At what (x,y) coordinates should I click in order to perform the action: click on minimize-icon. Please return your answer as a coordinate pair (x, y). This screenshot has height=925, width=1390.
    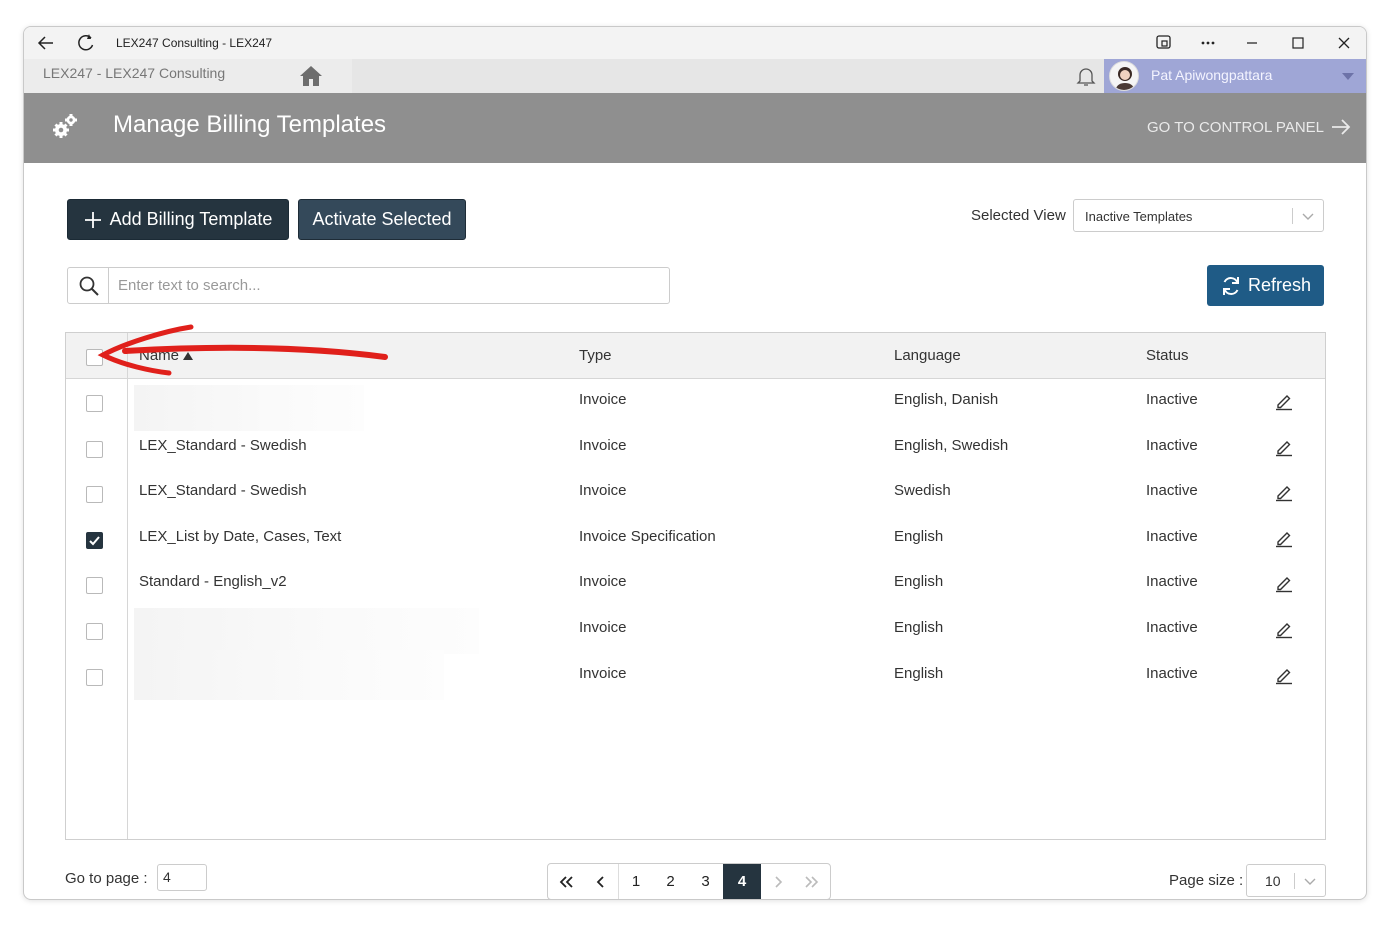
    Looking at the image, I should click on (1252, 43).